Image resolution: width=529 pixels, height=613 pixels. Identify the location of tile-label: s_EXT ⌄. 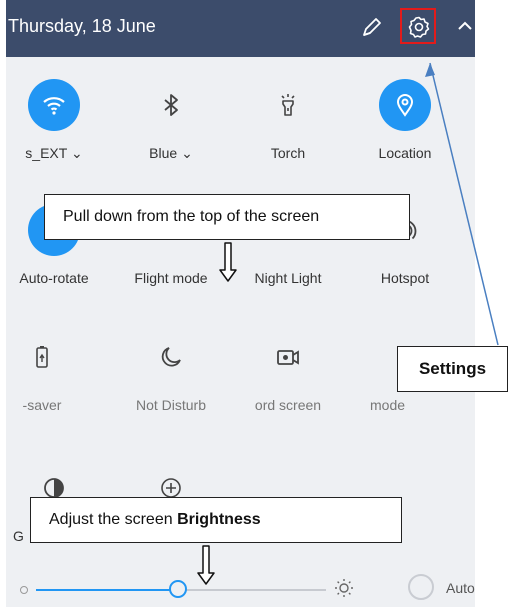
(54, 153).